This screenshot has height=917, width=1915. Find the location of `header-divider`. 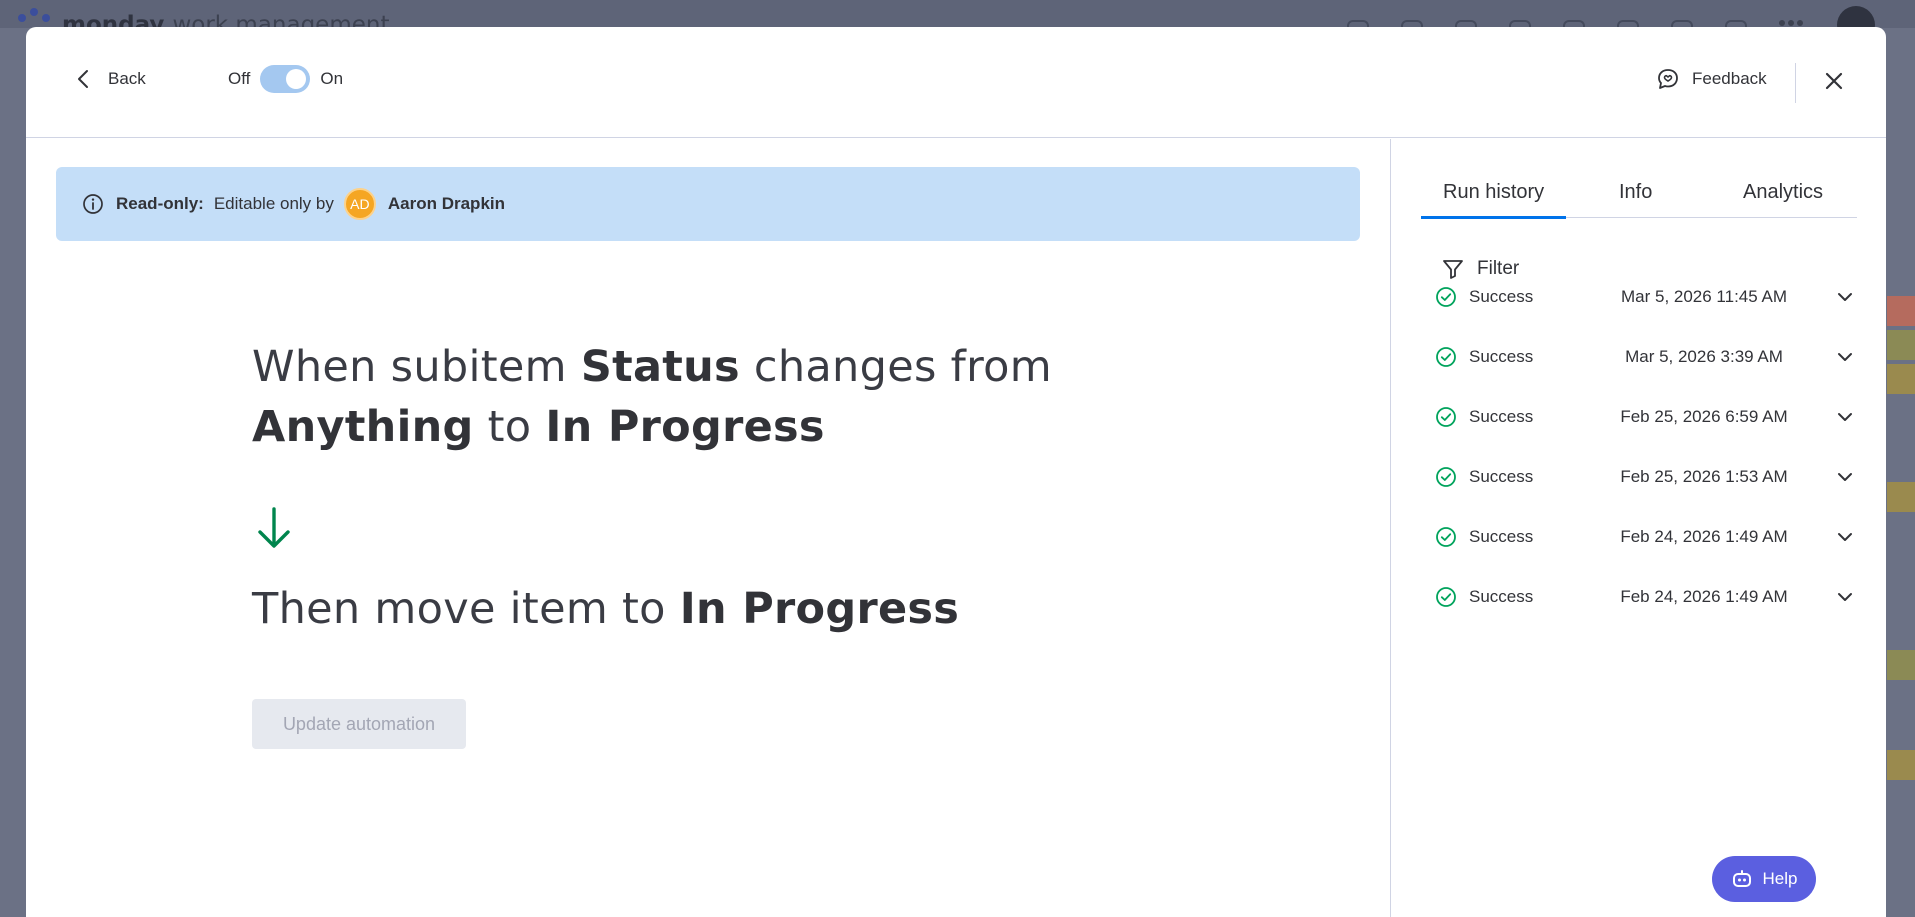

header-divider is located at coordinates (1795, 83).